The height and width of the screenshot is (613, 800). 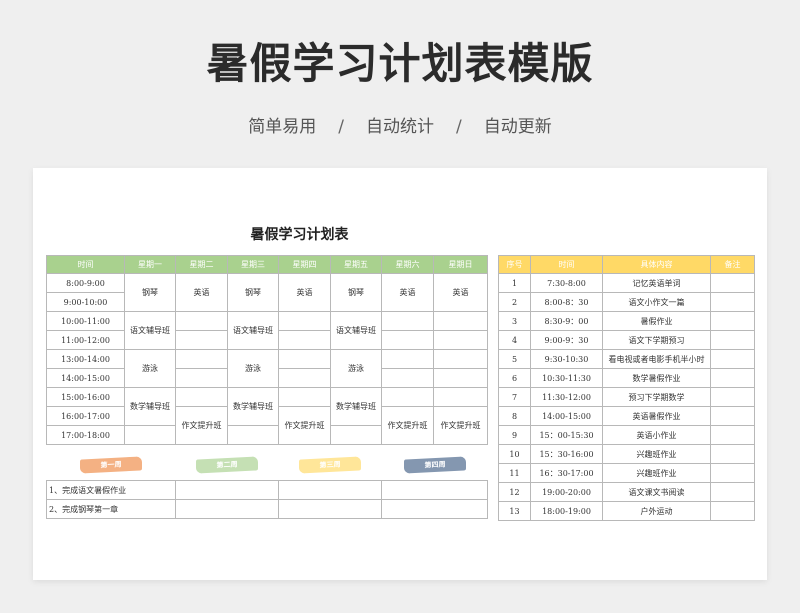 I want to click on header-cell: 星期六, so click(x=407, y=264).